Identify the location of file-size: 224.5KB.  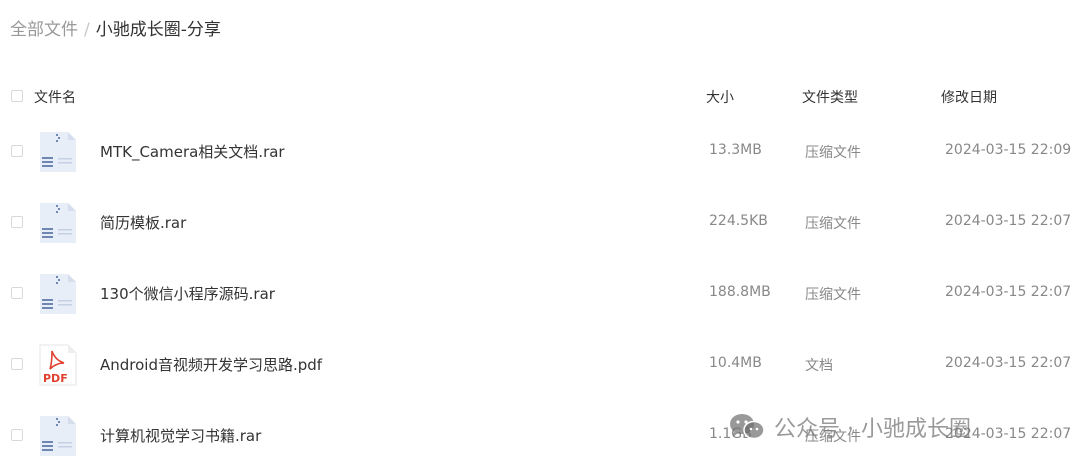
(738, 221).